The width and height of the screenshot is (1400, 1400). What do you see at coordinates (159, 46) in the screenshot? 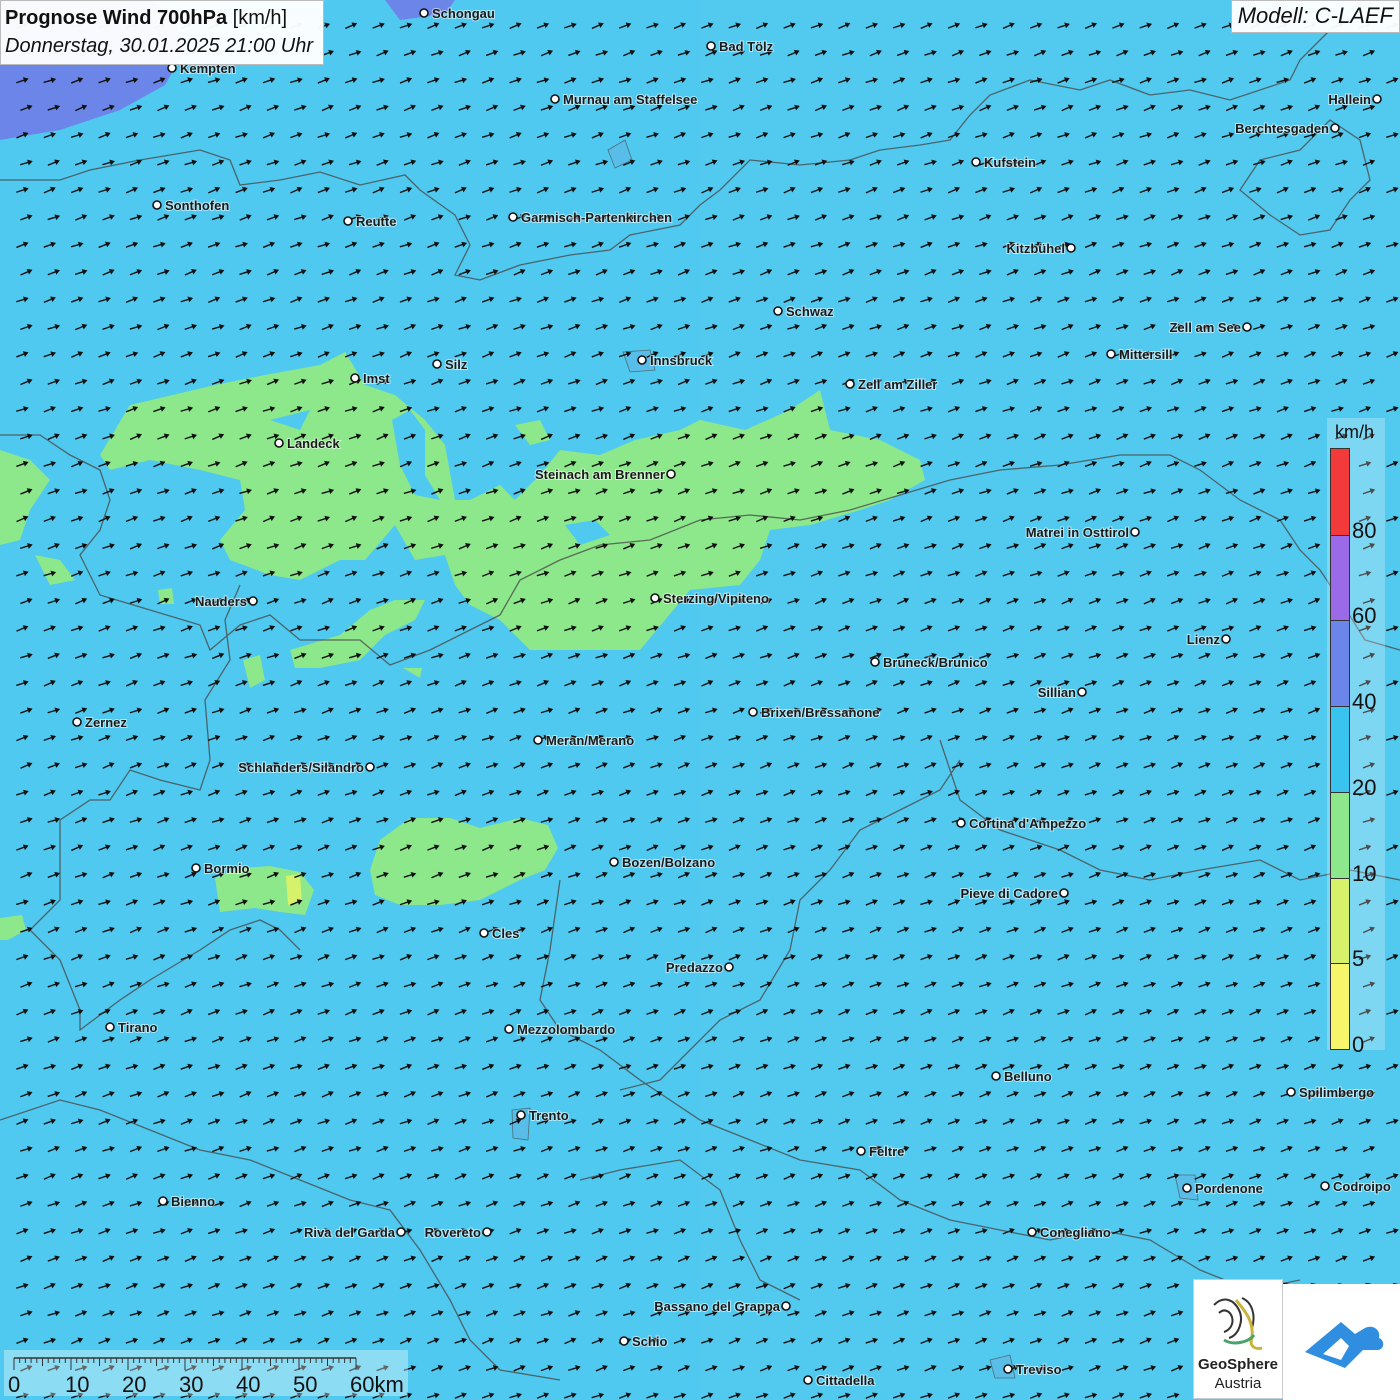
I see `forecast-date: Donnerstag, 30.01.2025 21:00 Uhr` at bounding box center [159, 46].